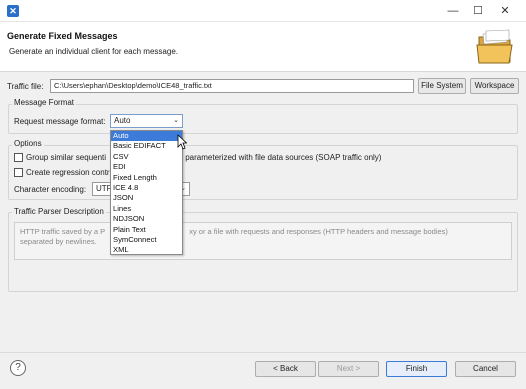 This screenshot has height=389, width=526. What do you see at coordinates (28, 143) in the screenshot?
I see `options-title: Options` at bounding box center [28, 143].